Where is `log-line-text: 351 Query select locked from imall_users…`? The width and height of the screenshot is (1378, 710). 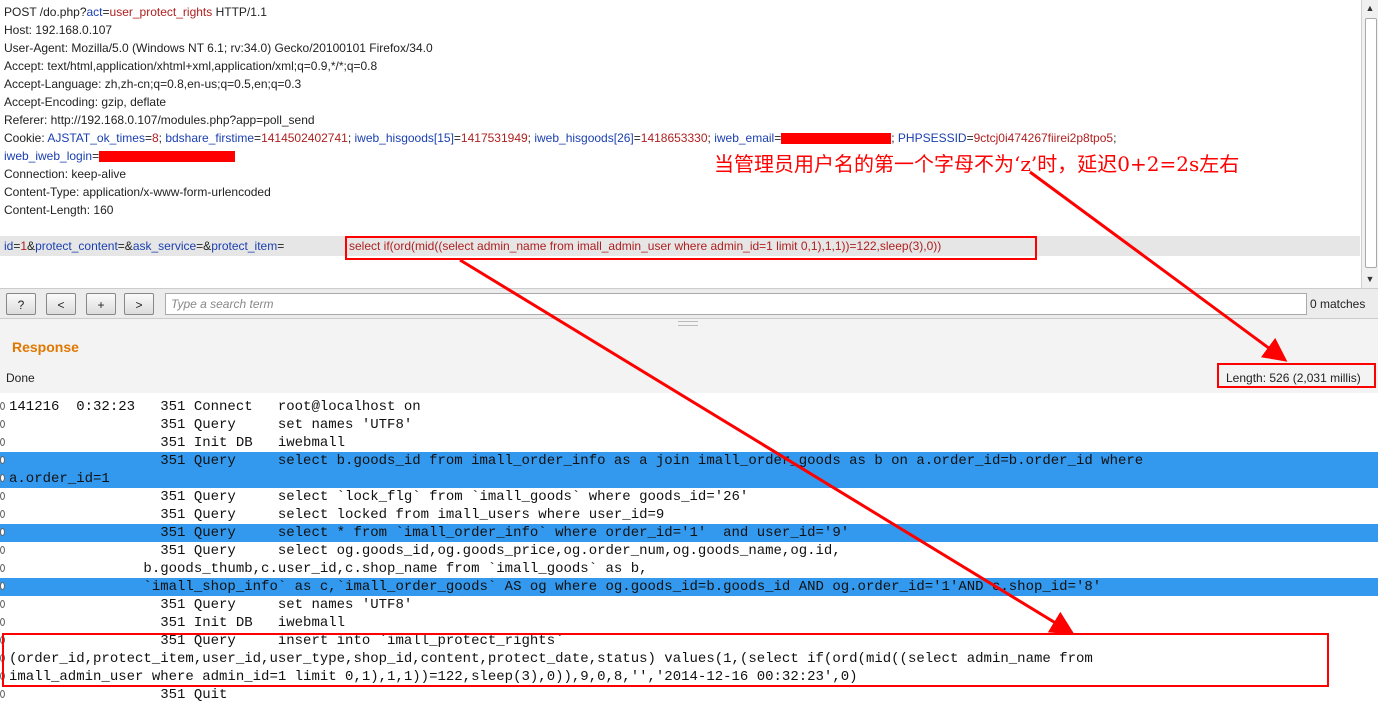
log-line-text: 351 Query select locked from imall_users… is located at coordinates (337, 515).